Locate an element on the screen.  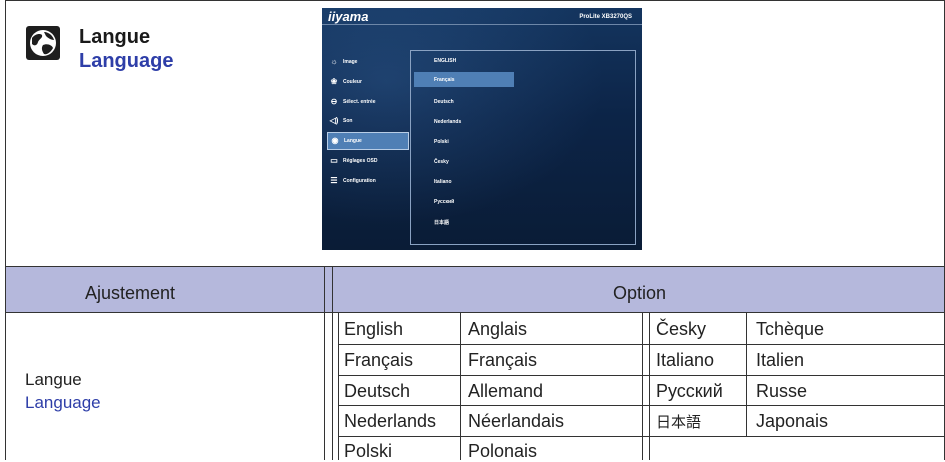
color-icon: ❀ is located at coordinates (334, 81).